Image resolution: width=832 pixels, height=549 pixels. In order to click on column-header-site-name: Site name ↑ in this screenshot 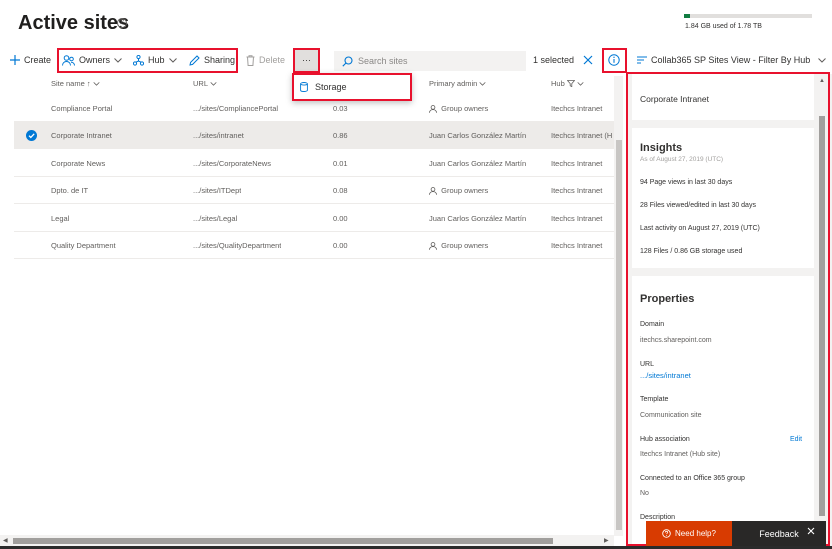, I will do `click(75, 83)`.